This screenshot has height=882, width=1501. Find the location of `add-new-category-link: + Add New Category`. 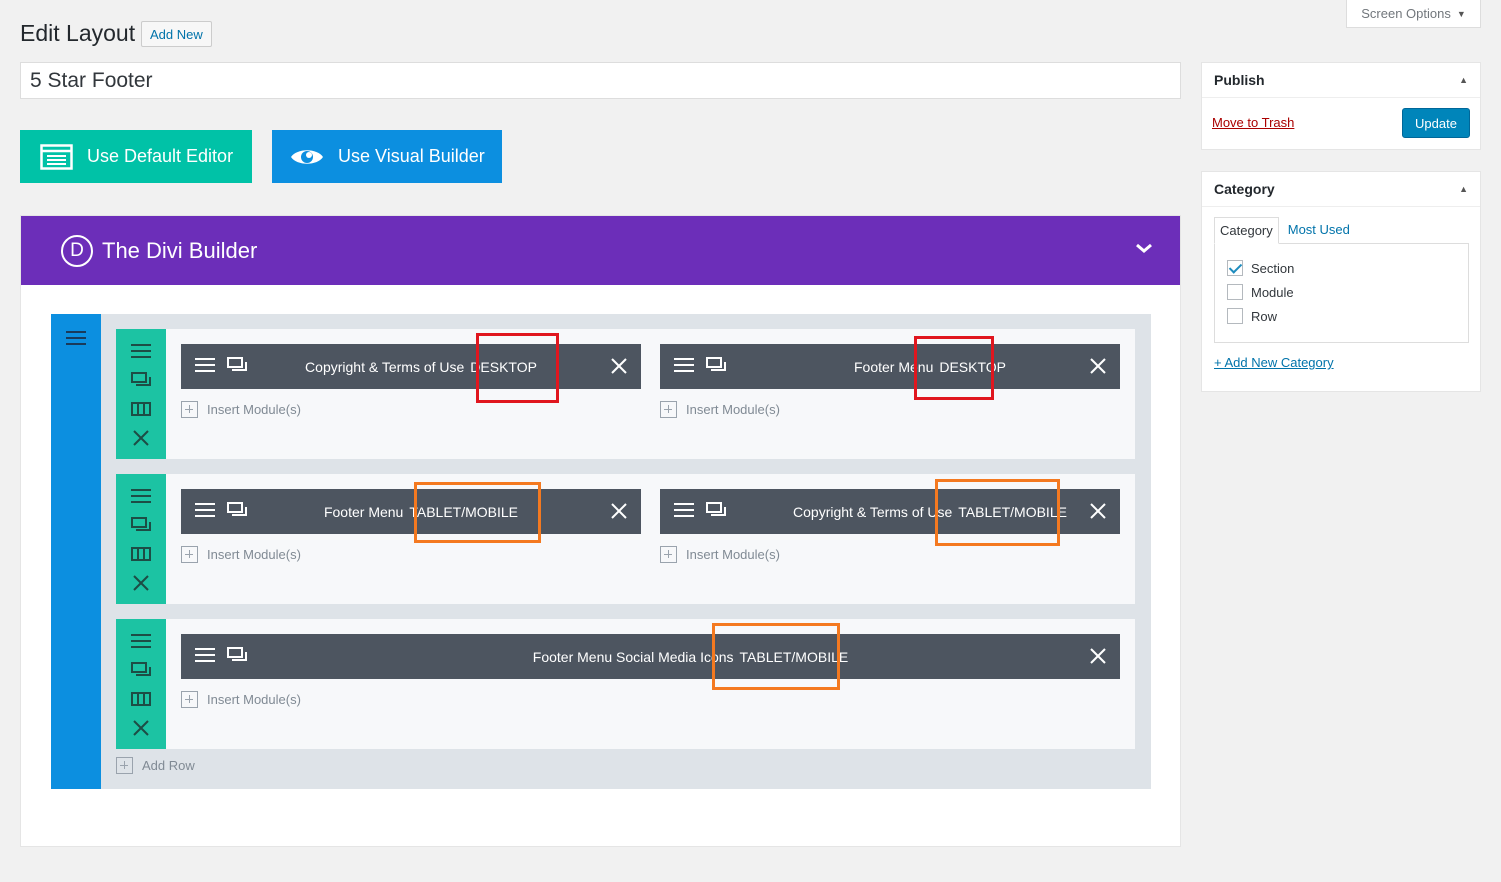

add-new-category-link: + Add New Category is located at coordinates (1274, 362).